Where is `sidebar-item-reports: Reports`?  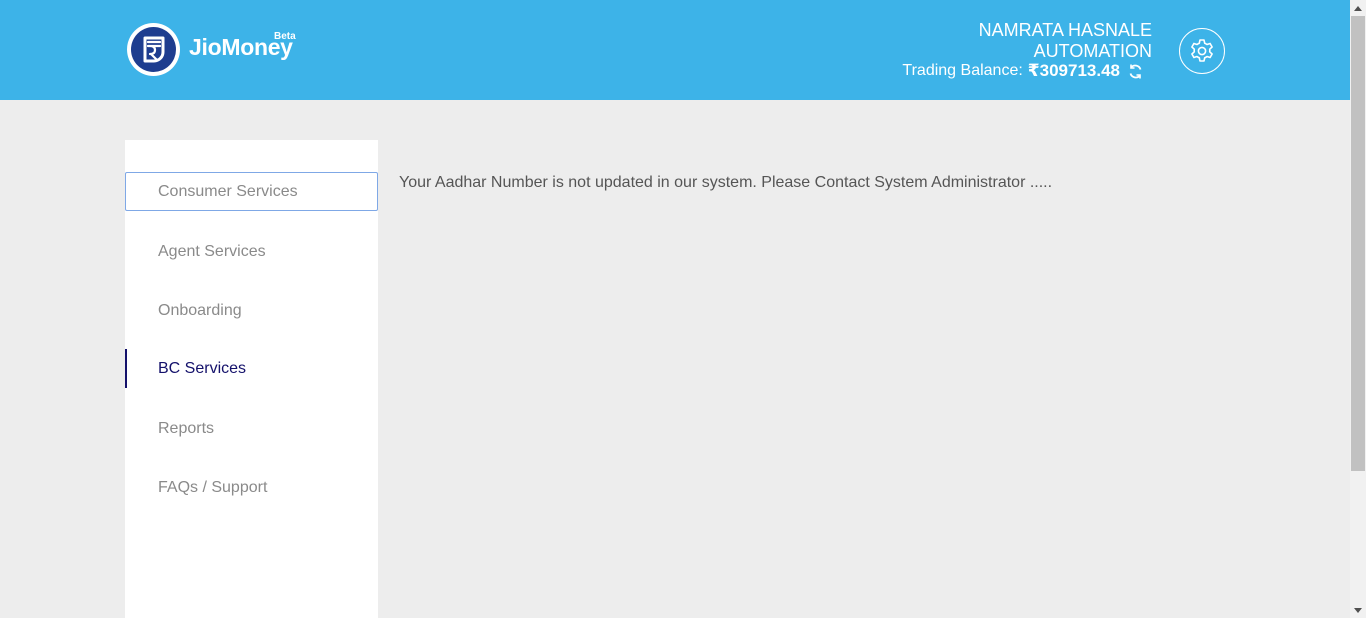 sidebar-item-reports: Reports is located at coordinates (251, 428).